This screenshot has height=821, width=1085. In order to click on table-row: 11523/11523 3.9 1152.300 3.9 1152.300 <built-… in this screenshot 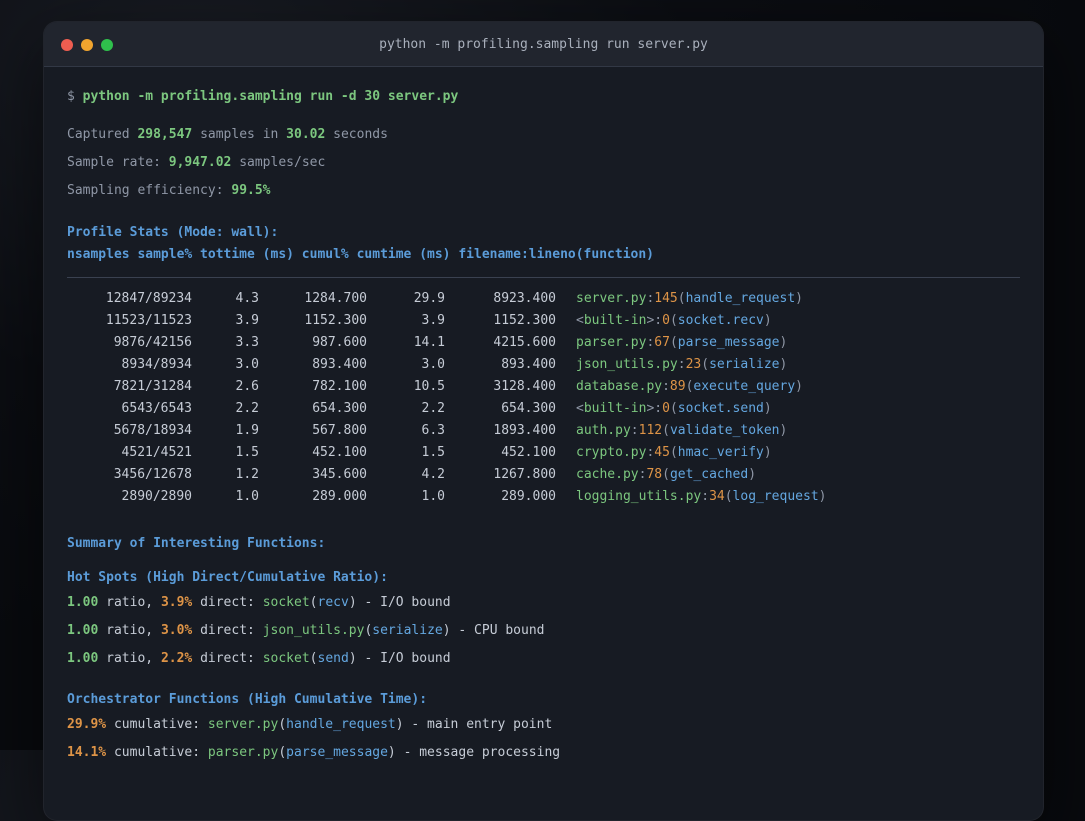, I will do `click(543, 321)`.